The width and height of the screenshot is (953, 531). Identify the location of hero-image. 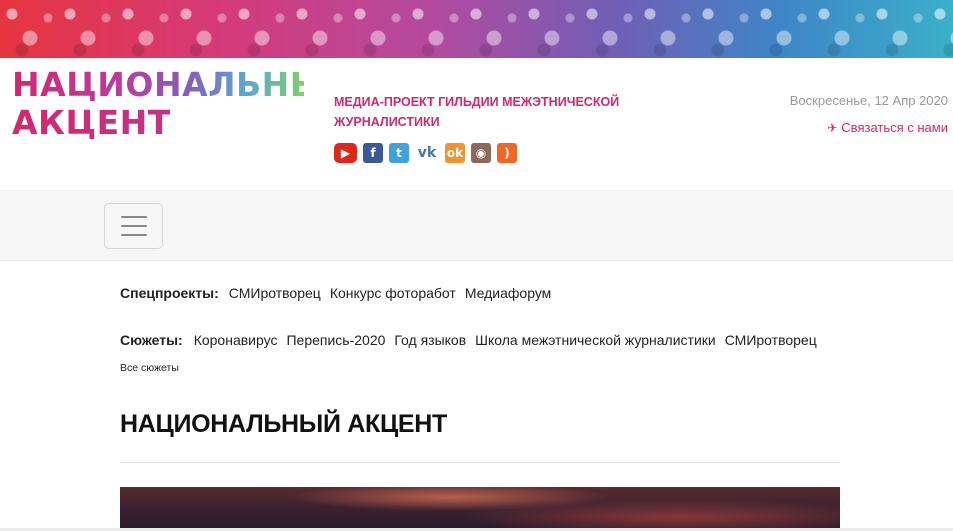
(480, 509).